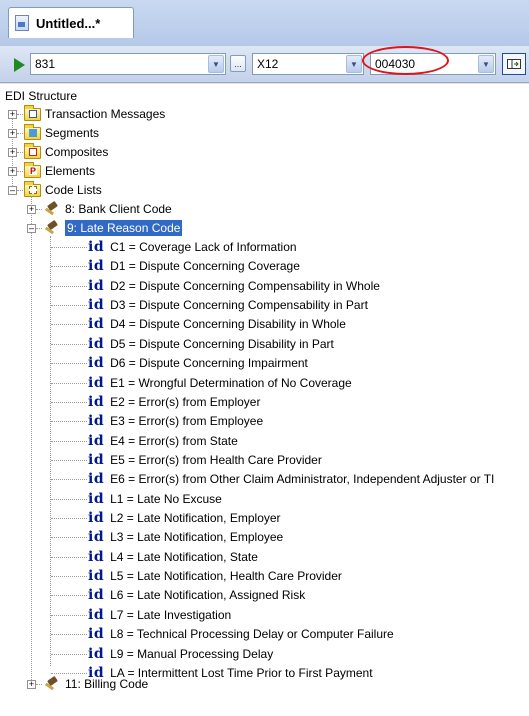  What do you see at coordinates (185, 402) in the screenshot?
I see `code-value-label: E2 = Error(s) from Employer` at bounding box center [185, 402].